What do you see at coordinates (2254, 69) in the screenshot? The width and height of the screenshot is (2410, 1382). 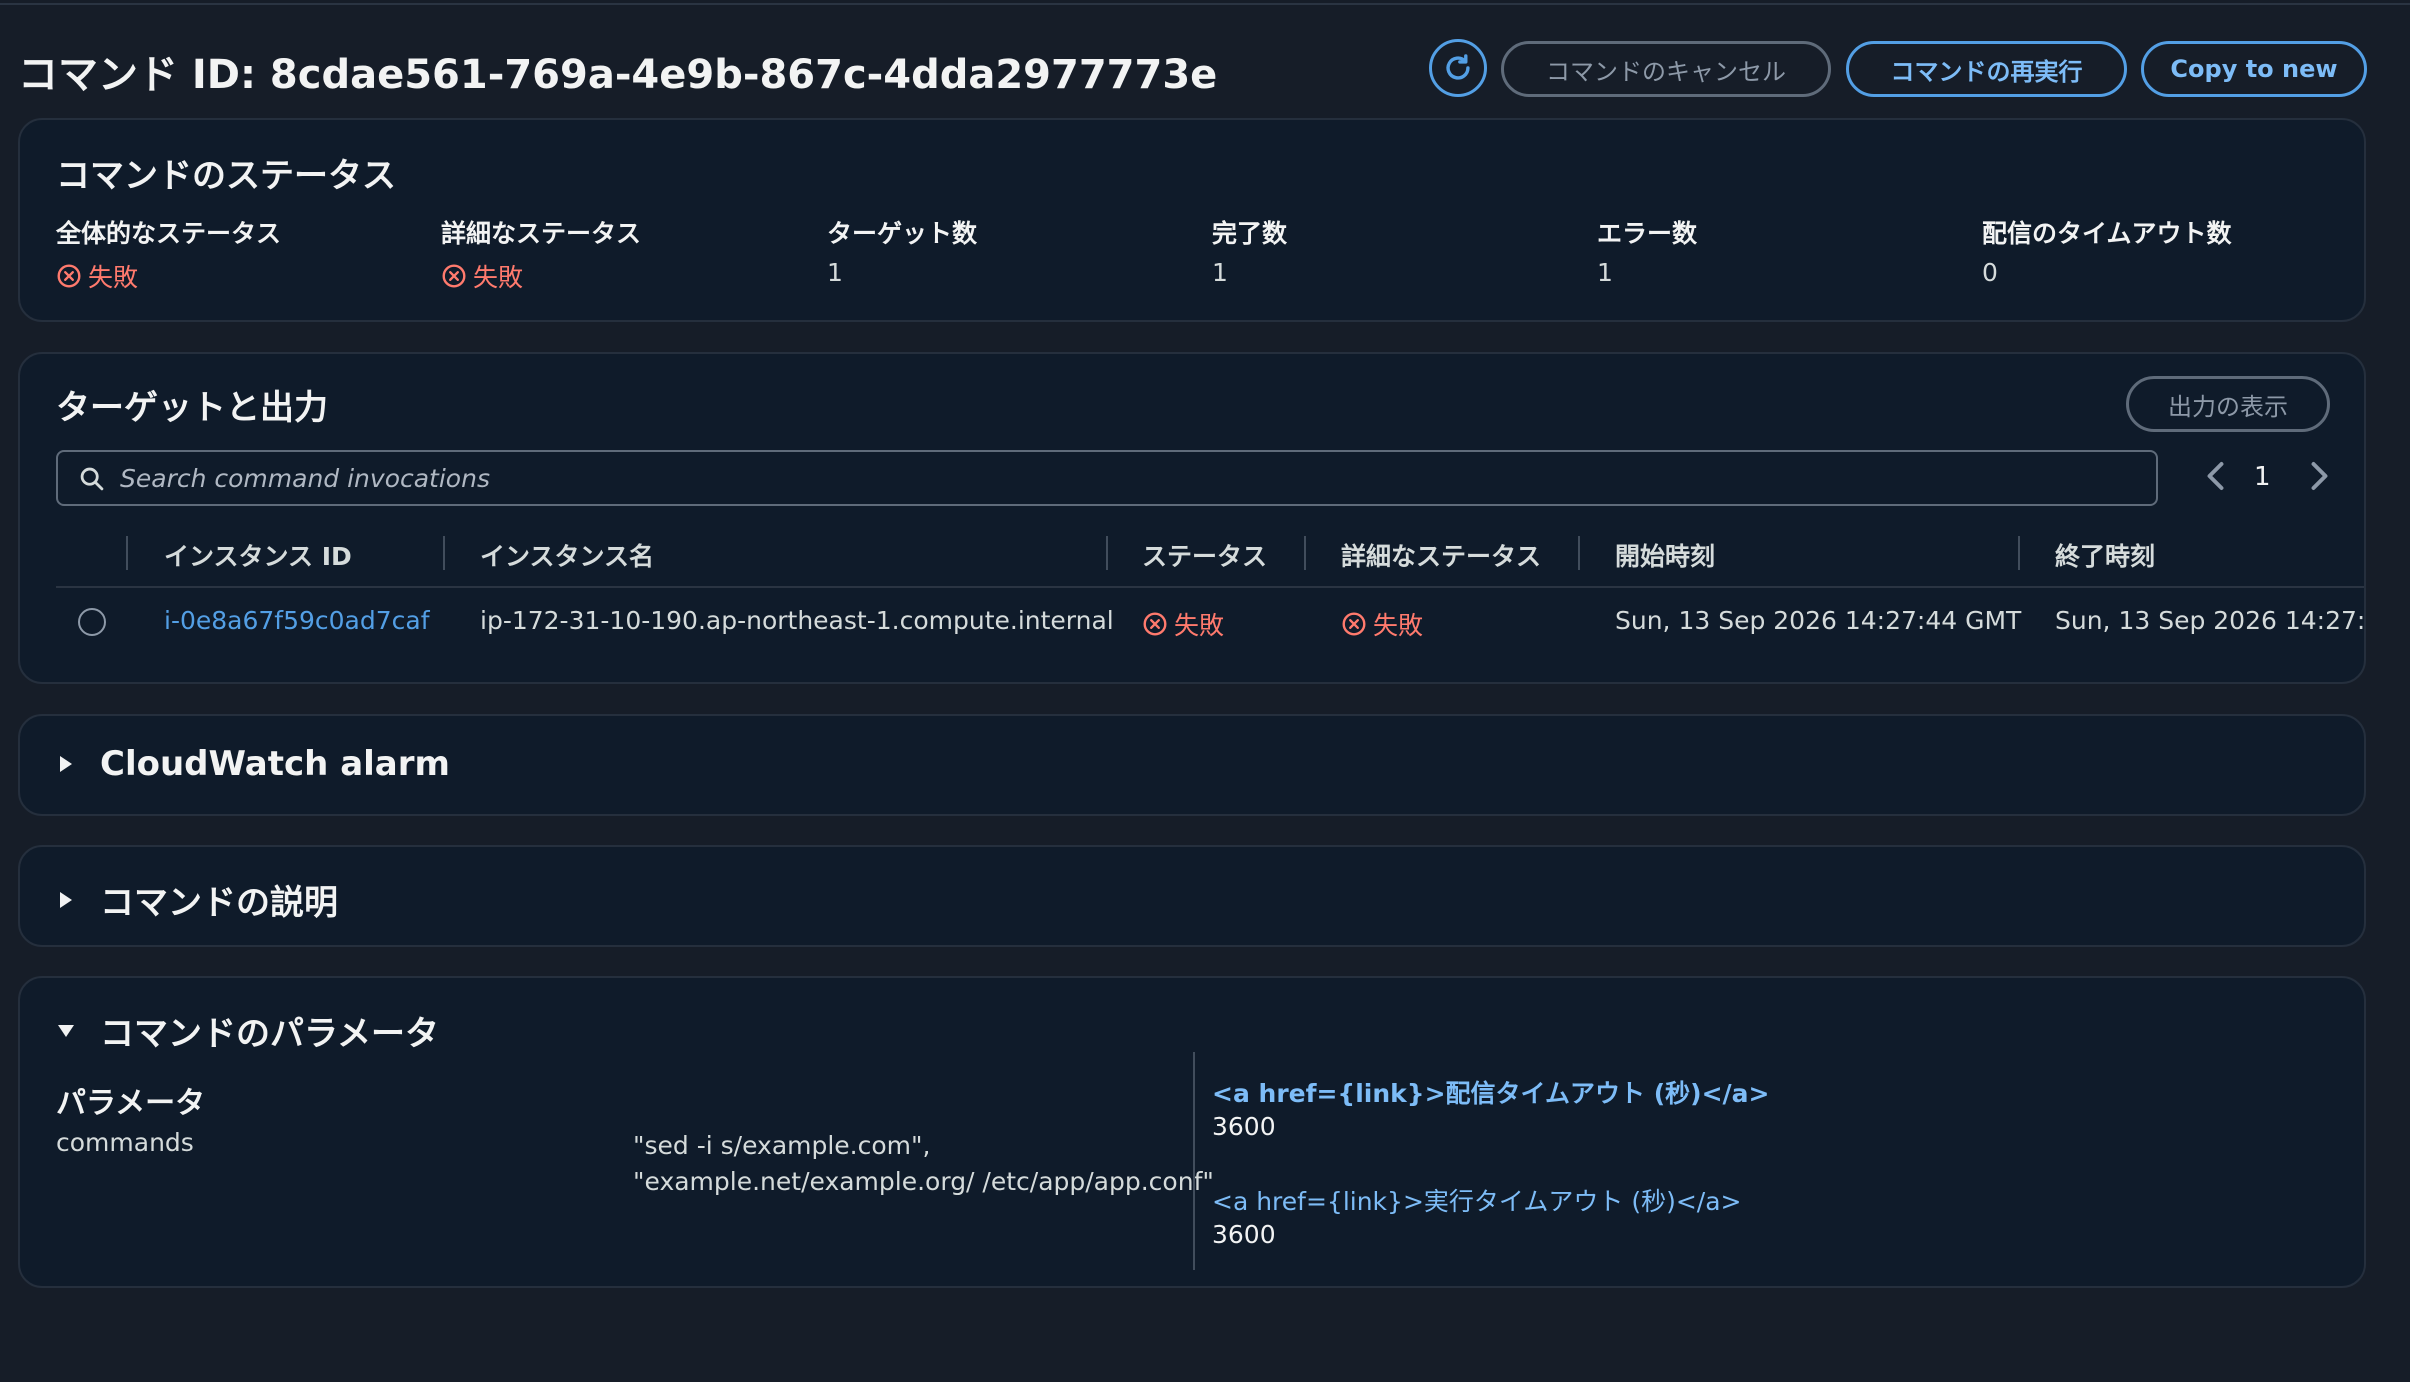 I see `copy-to-new-button: Copy to new` at bounding box center [2254, 69].